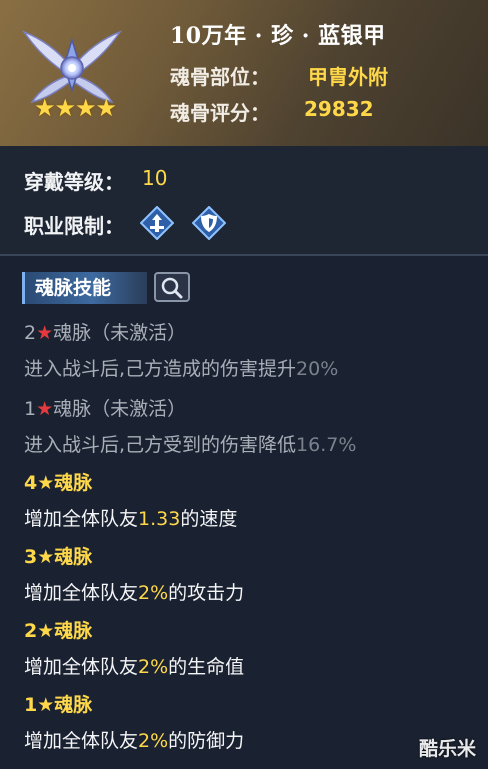  I want to click on class-limit-label: 职业限制：, so click(74, 226).